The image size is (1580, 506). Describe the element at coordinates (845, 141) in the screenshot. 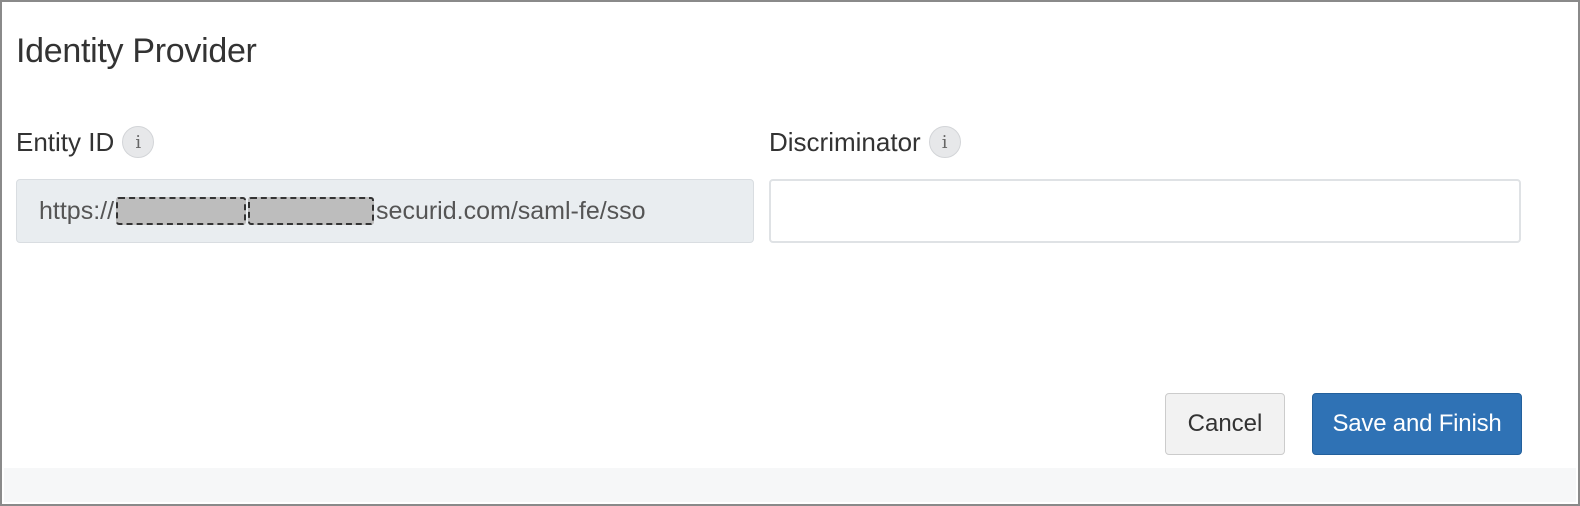

I see `discriminator-label: Discriminator` at that location.